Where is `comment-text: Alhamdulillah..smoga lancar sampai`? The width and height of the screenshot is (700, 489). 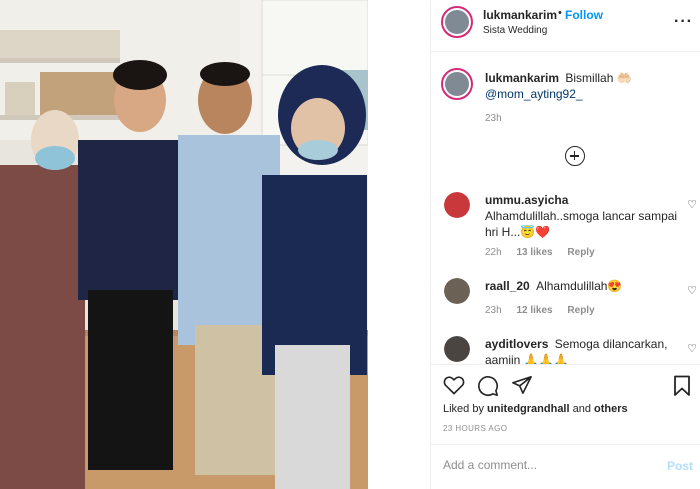
comment-text: Alhamdulillah..smoga lancar sampai is located at coordinates (581, 216).